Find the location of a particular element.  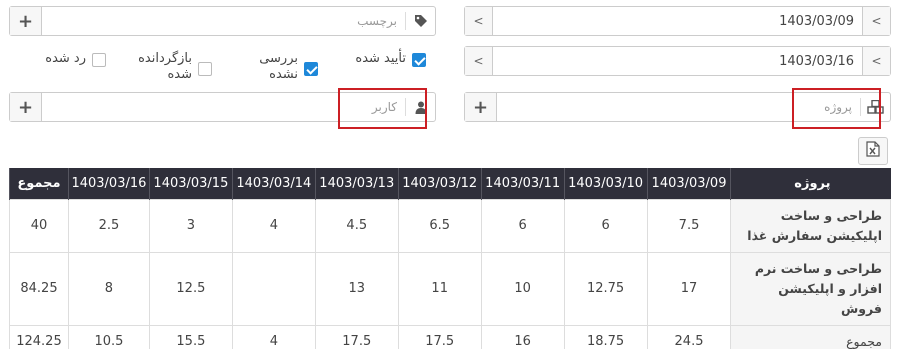

row-total-cell: 84.25 is located at coordinates (39, 288).